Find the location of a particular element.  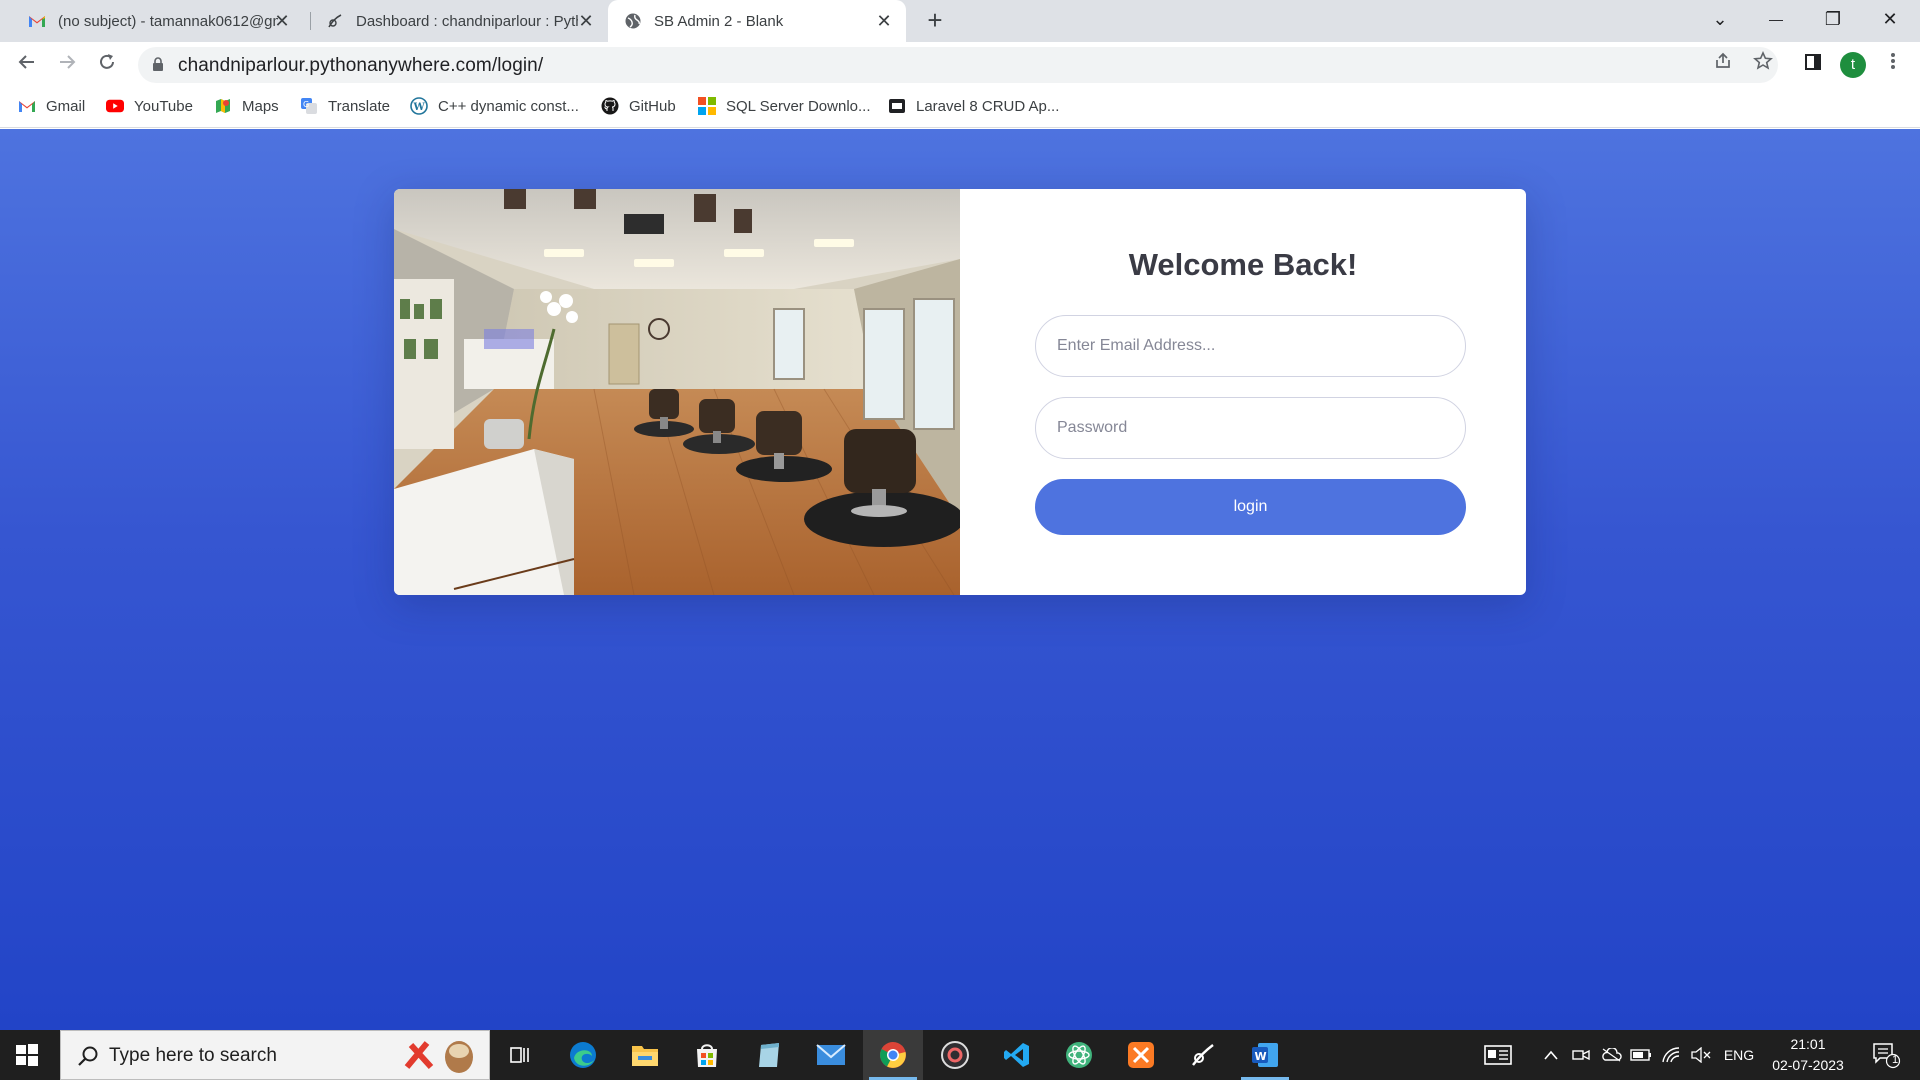

camera-icon is located at coordinates (1581, 1055).